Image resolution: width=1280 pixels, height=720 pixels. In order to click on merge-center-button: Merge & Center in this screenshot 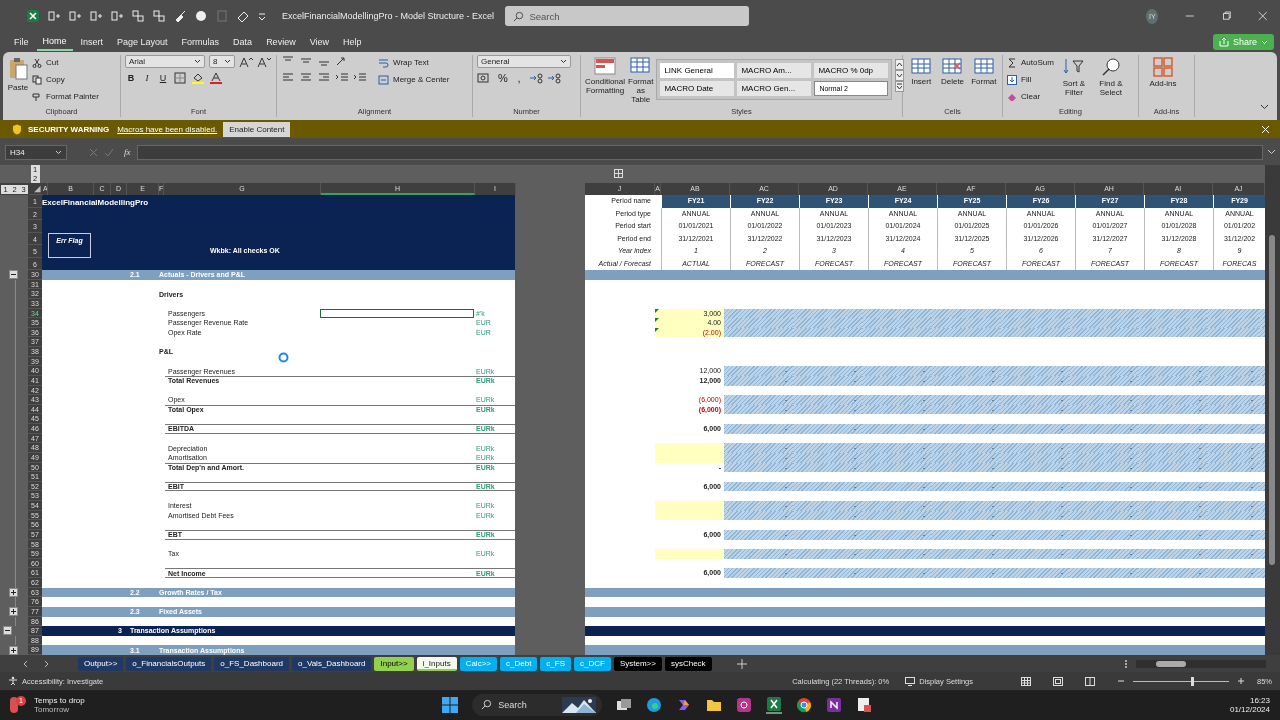, I will do `click(414, 79)`.